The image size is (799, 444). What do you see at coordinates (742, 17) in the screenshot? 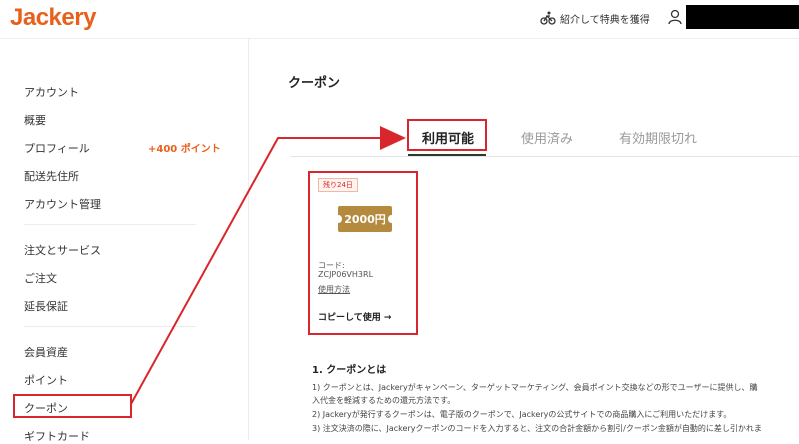
I see `redacted-username` at bounding box center [742, 17].